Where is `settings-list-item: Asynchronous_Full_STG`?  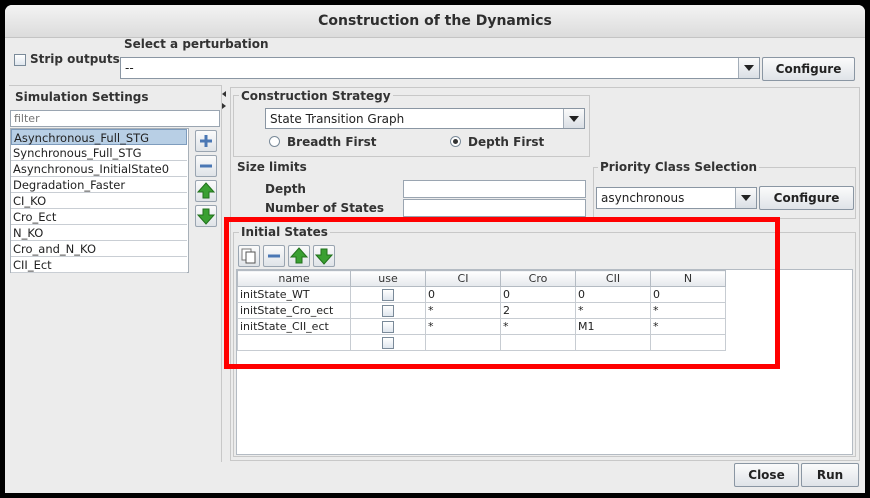 settings-list-item: Asynchronous_Full_STG is located at coordinates (99, 137).